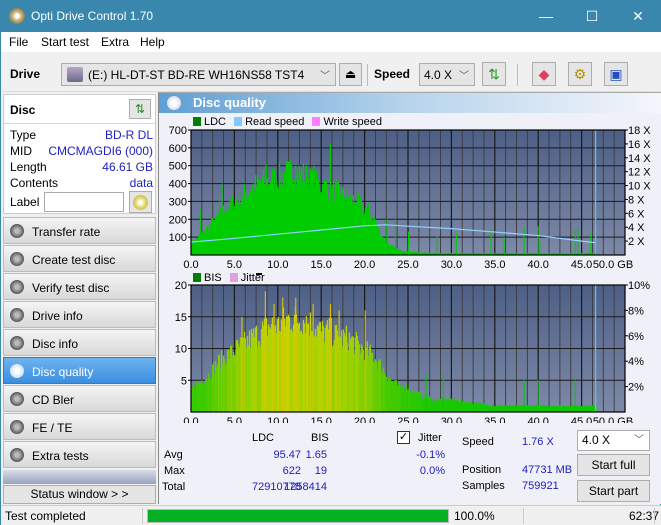 This screenshot has width=661, height=525. Describe the element at coordinates (65, 42) in the screenshot. I see `menu-start-test: Start test` at that location.